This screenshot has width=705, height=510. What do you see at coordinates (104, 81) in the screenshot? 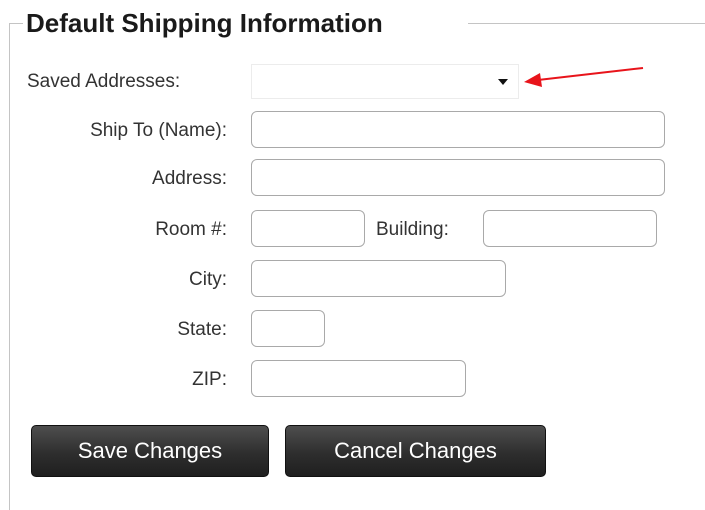
I see `saved-addresses-label: Saved Addresses:` at bounding box center [104, 81].